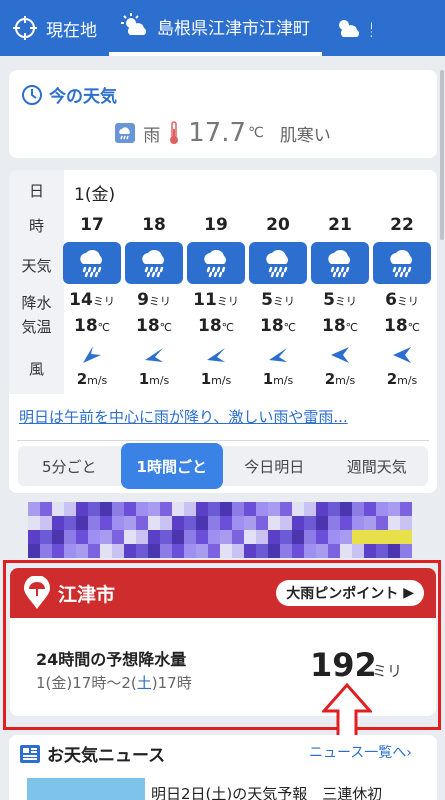  What do you see at coordinates (92, 225) in the screenshot?
I see `hour-cell: 17` at bounding box center [92, 225].